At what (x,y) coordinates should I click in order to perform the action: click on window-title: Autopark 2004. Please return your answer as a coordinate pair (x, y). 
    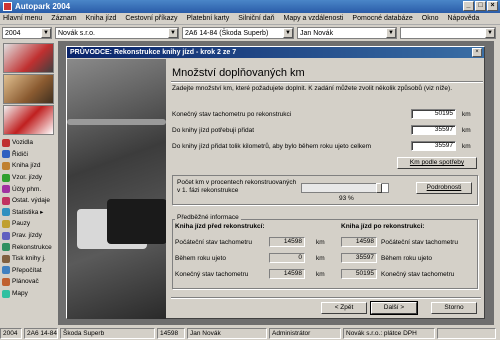
    Looking at the image, I should click on (43, 6).